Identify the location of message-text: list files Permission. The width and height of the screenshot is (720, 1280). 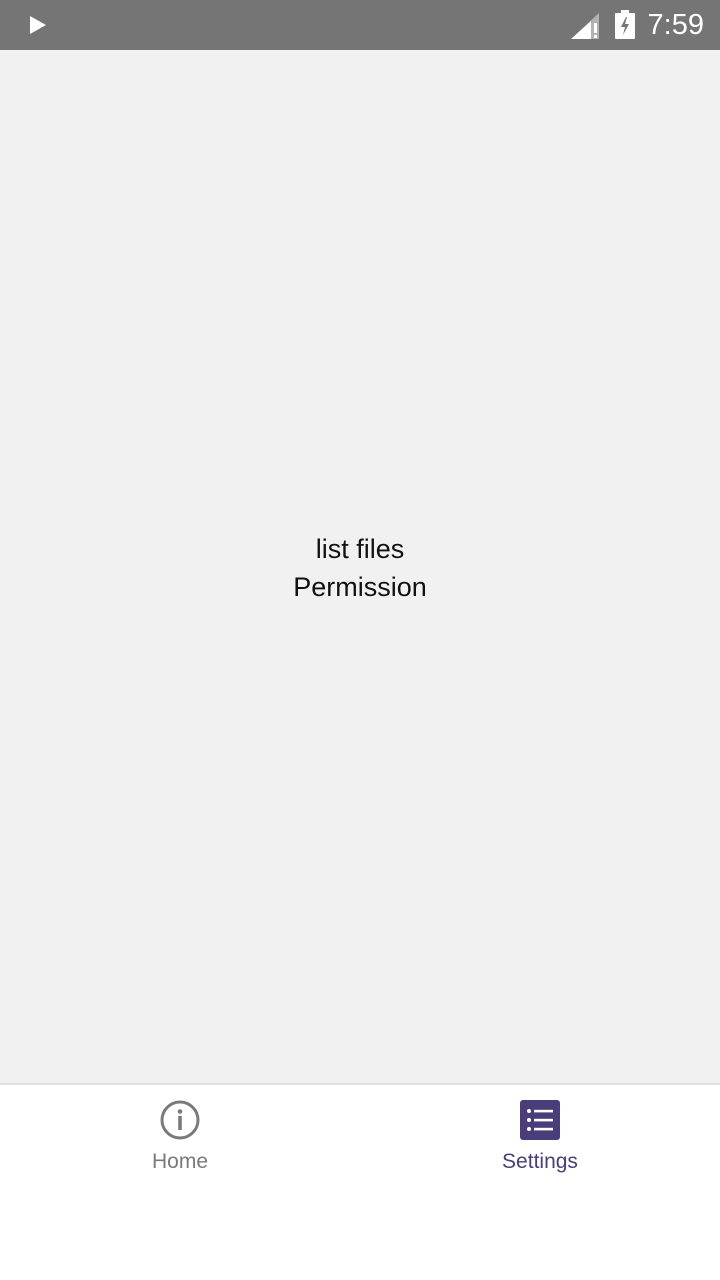
(360, 568).